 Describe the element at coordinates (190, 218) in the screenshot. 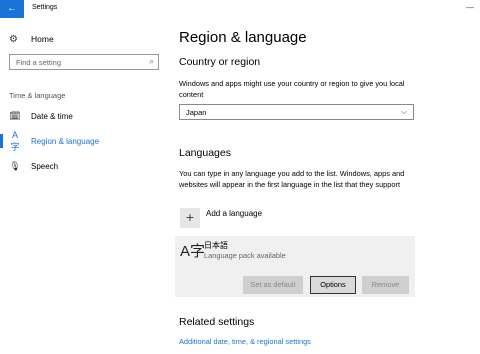

I see `plus-icon: +` at that location.